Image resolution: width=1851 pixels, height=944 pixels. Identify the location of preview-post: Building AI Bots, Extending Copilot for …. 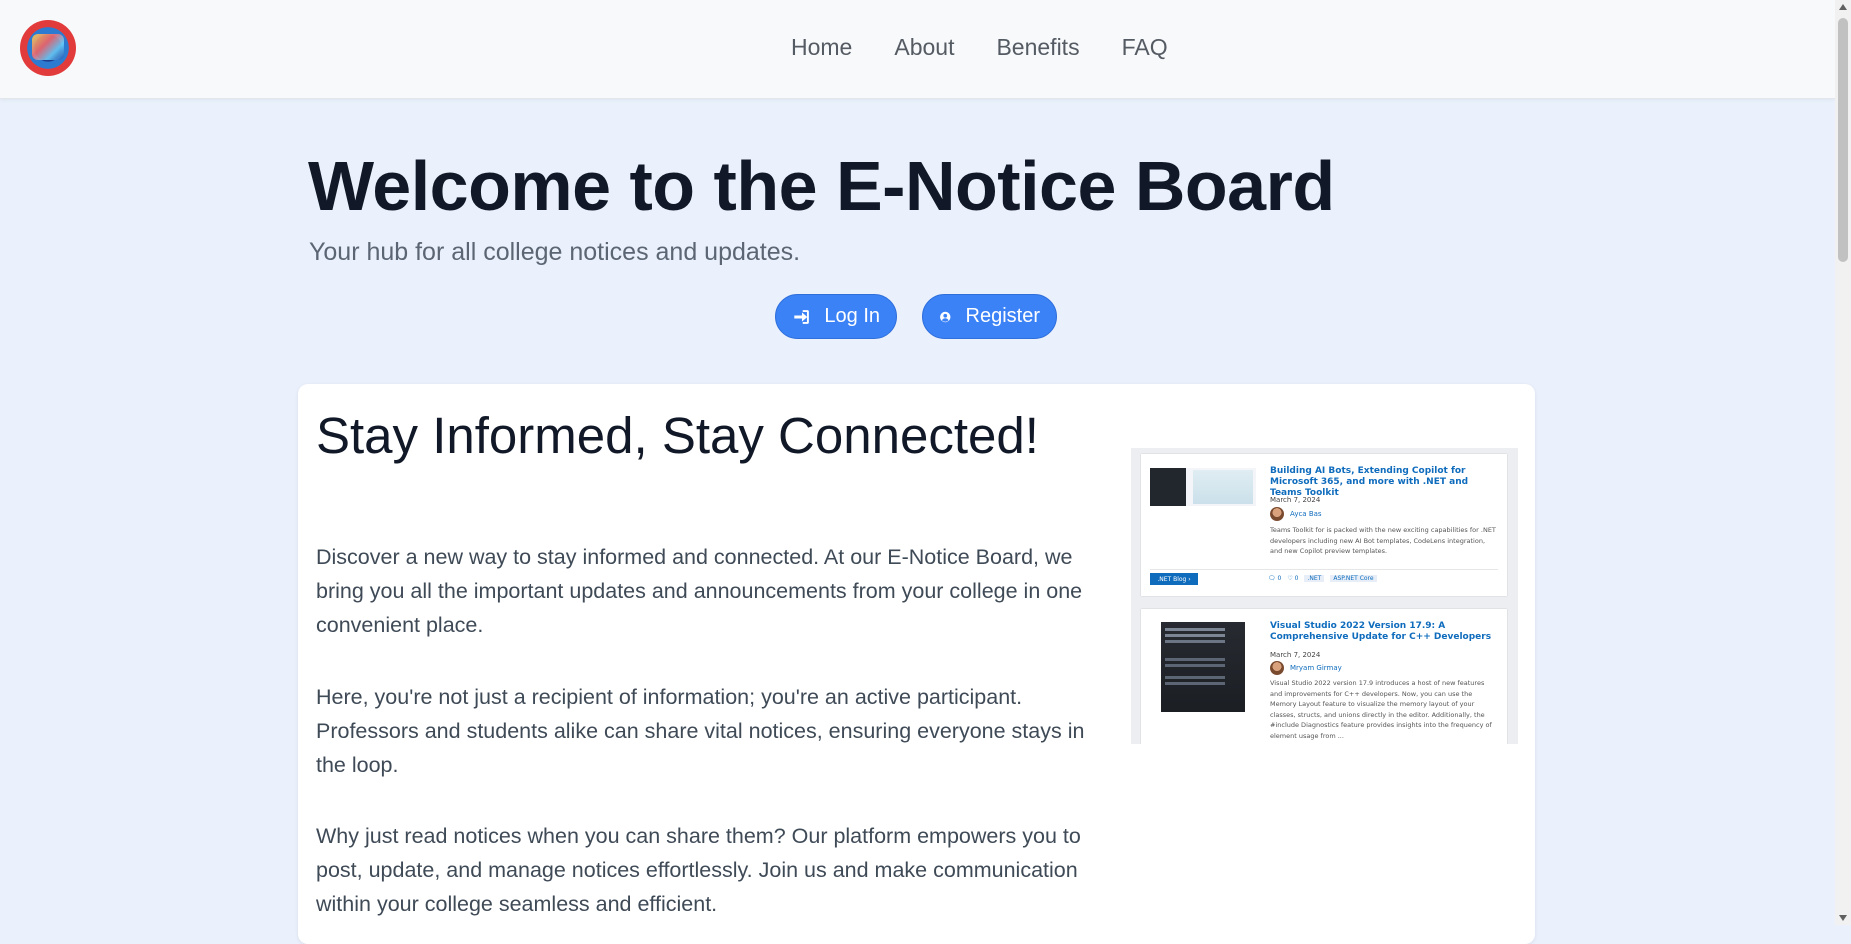
(1324, 525).